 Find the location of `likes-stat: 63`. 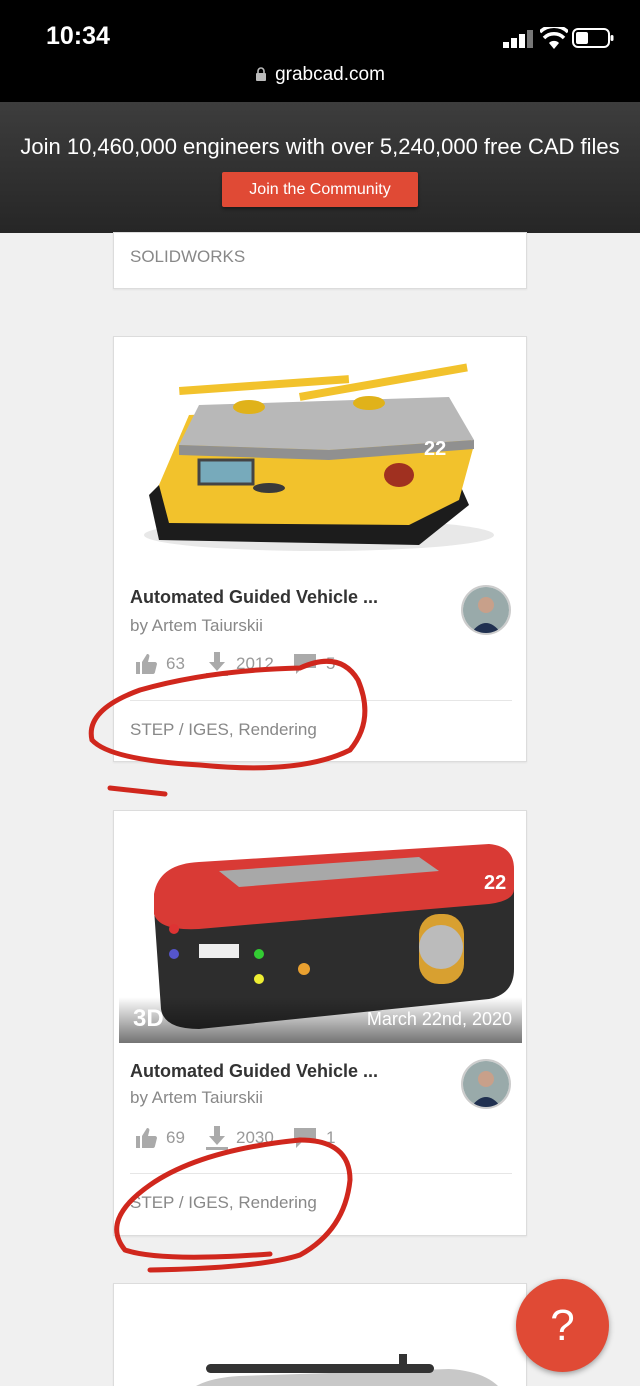

likes-stat: 63 is located at coordinates (159, 664).